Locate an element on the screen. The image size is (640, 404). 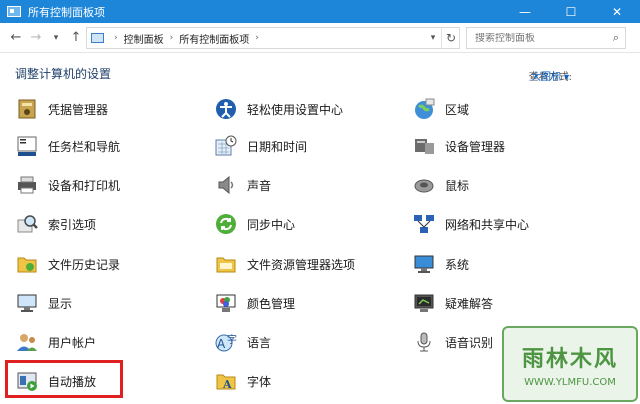
language-icon: A字 is located at coordinates (226, 342).